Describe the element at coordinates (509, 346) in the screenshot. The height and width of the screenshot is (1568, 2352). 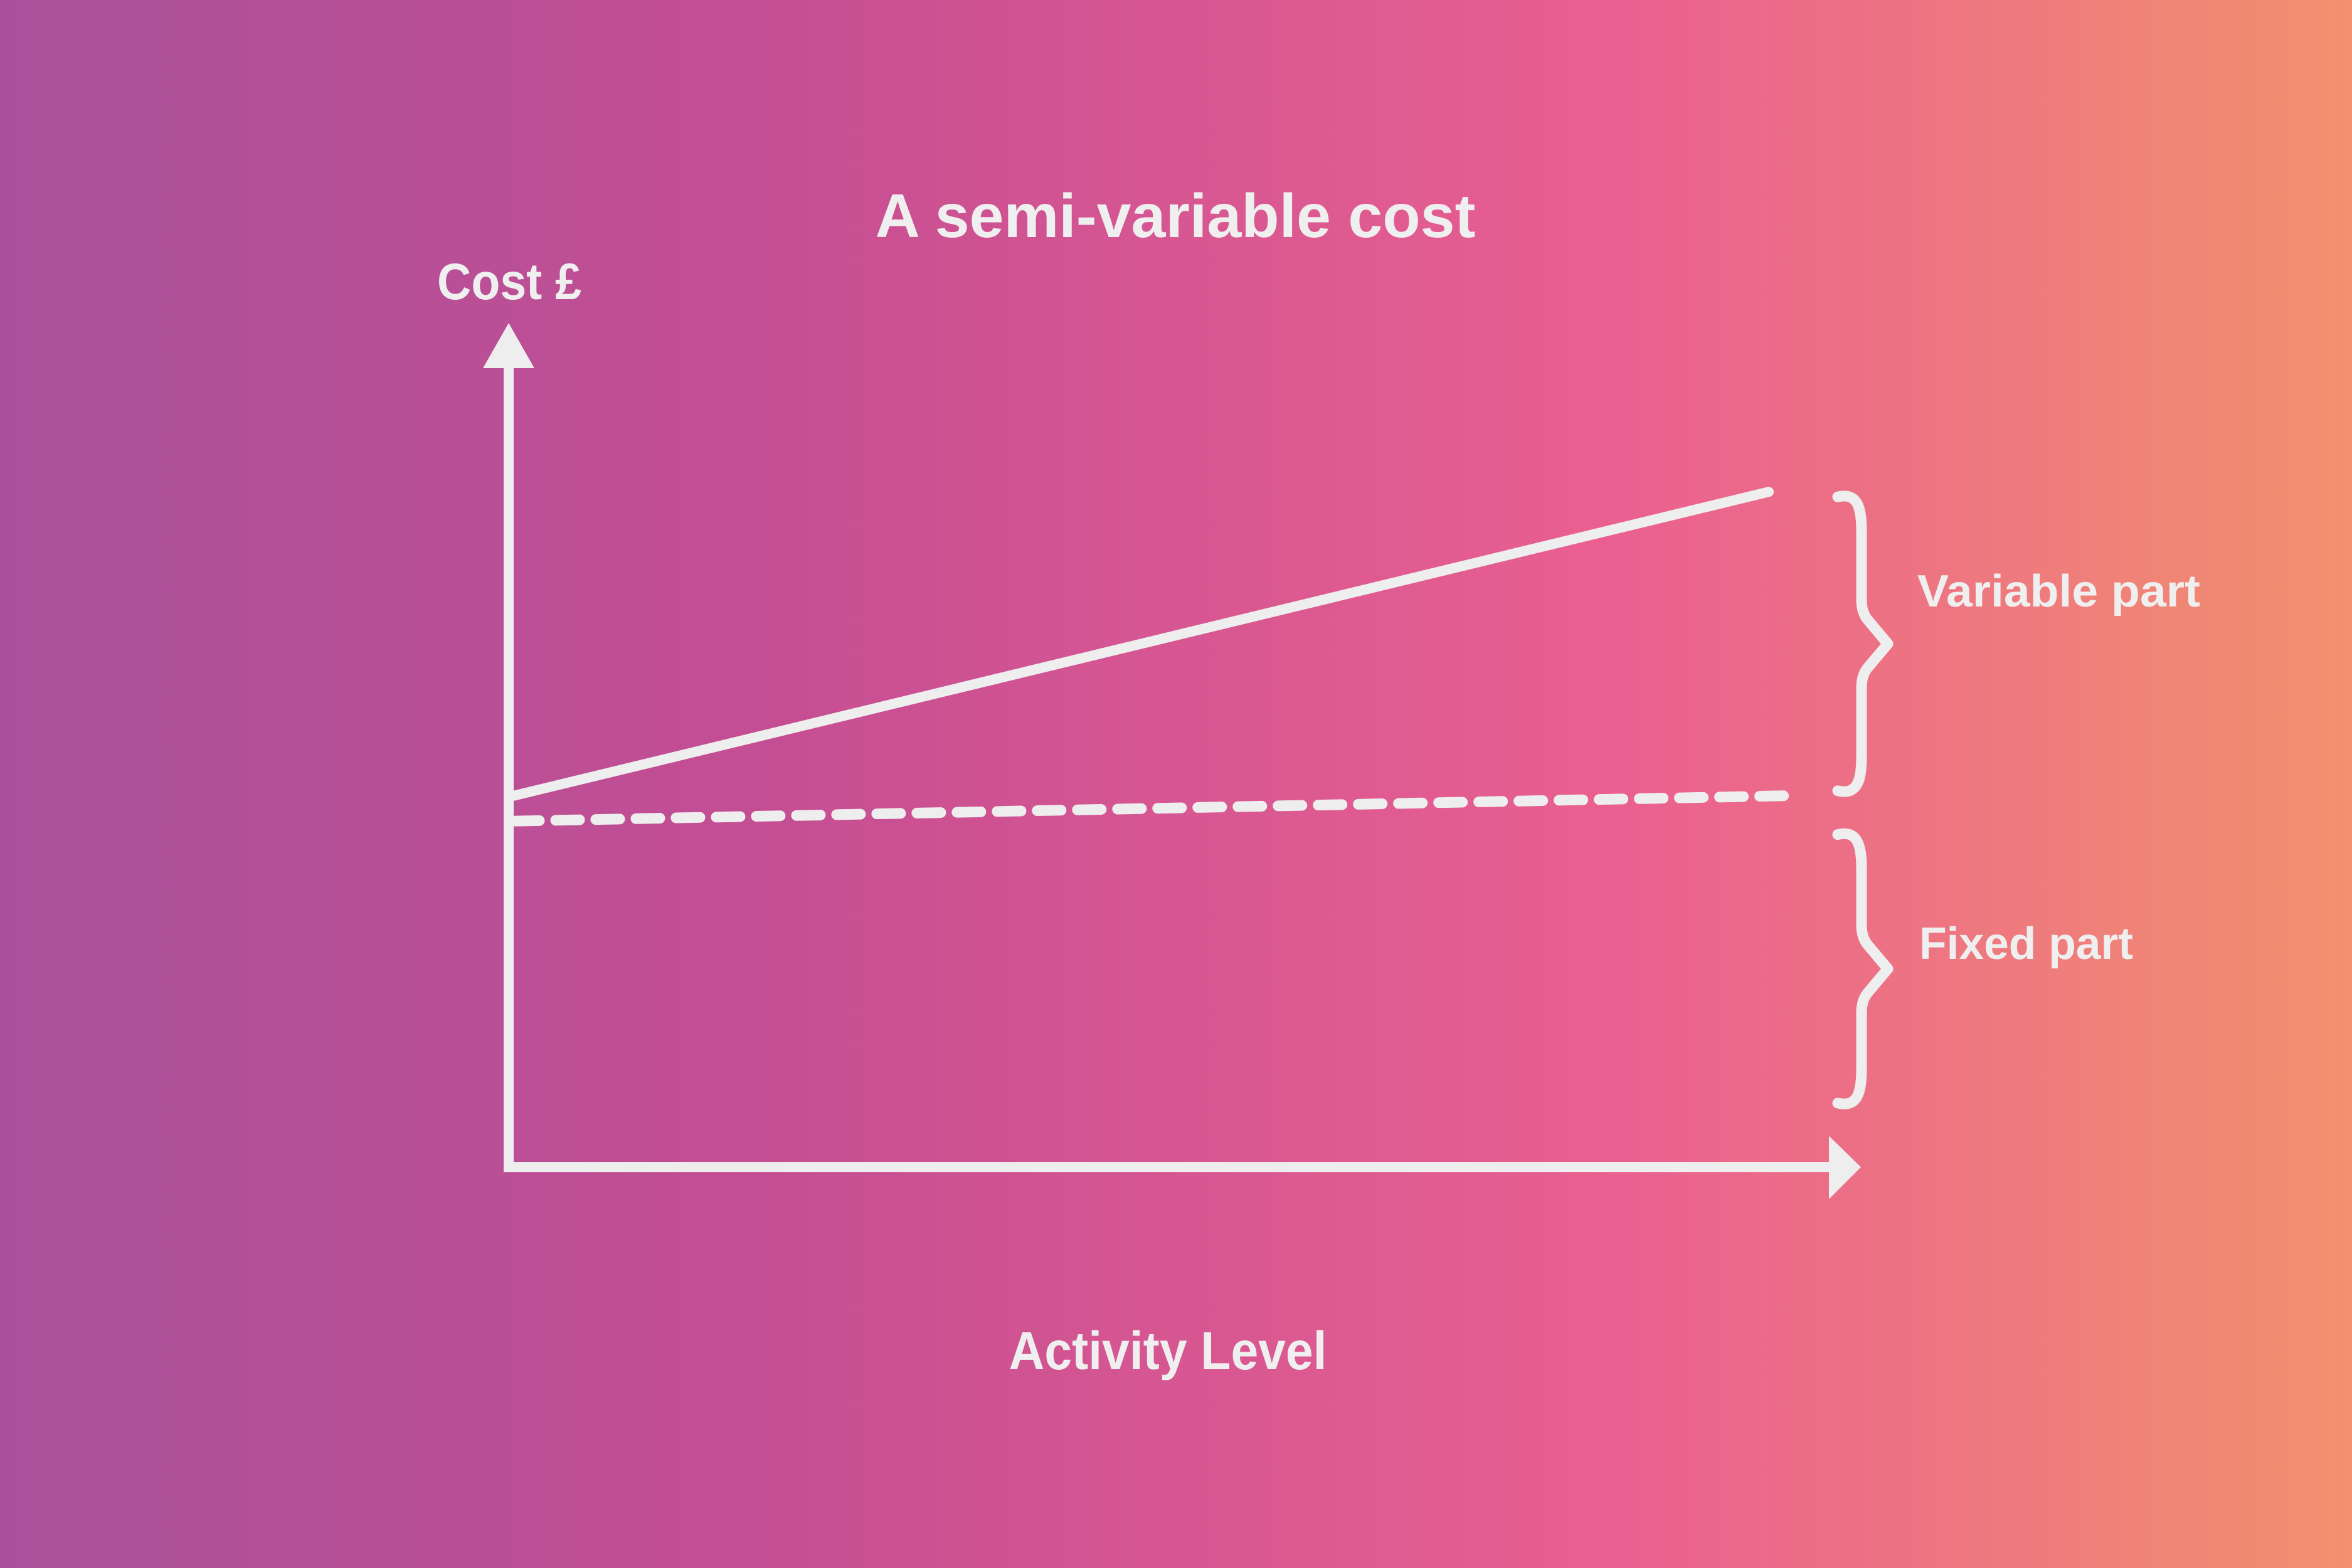
I see `y-axis-arrowhead` at that location.